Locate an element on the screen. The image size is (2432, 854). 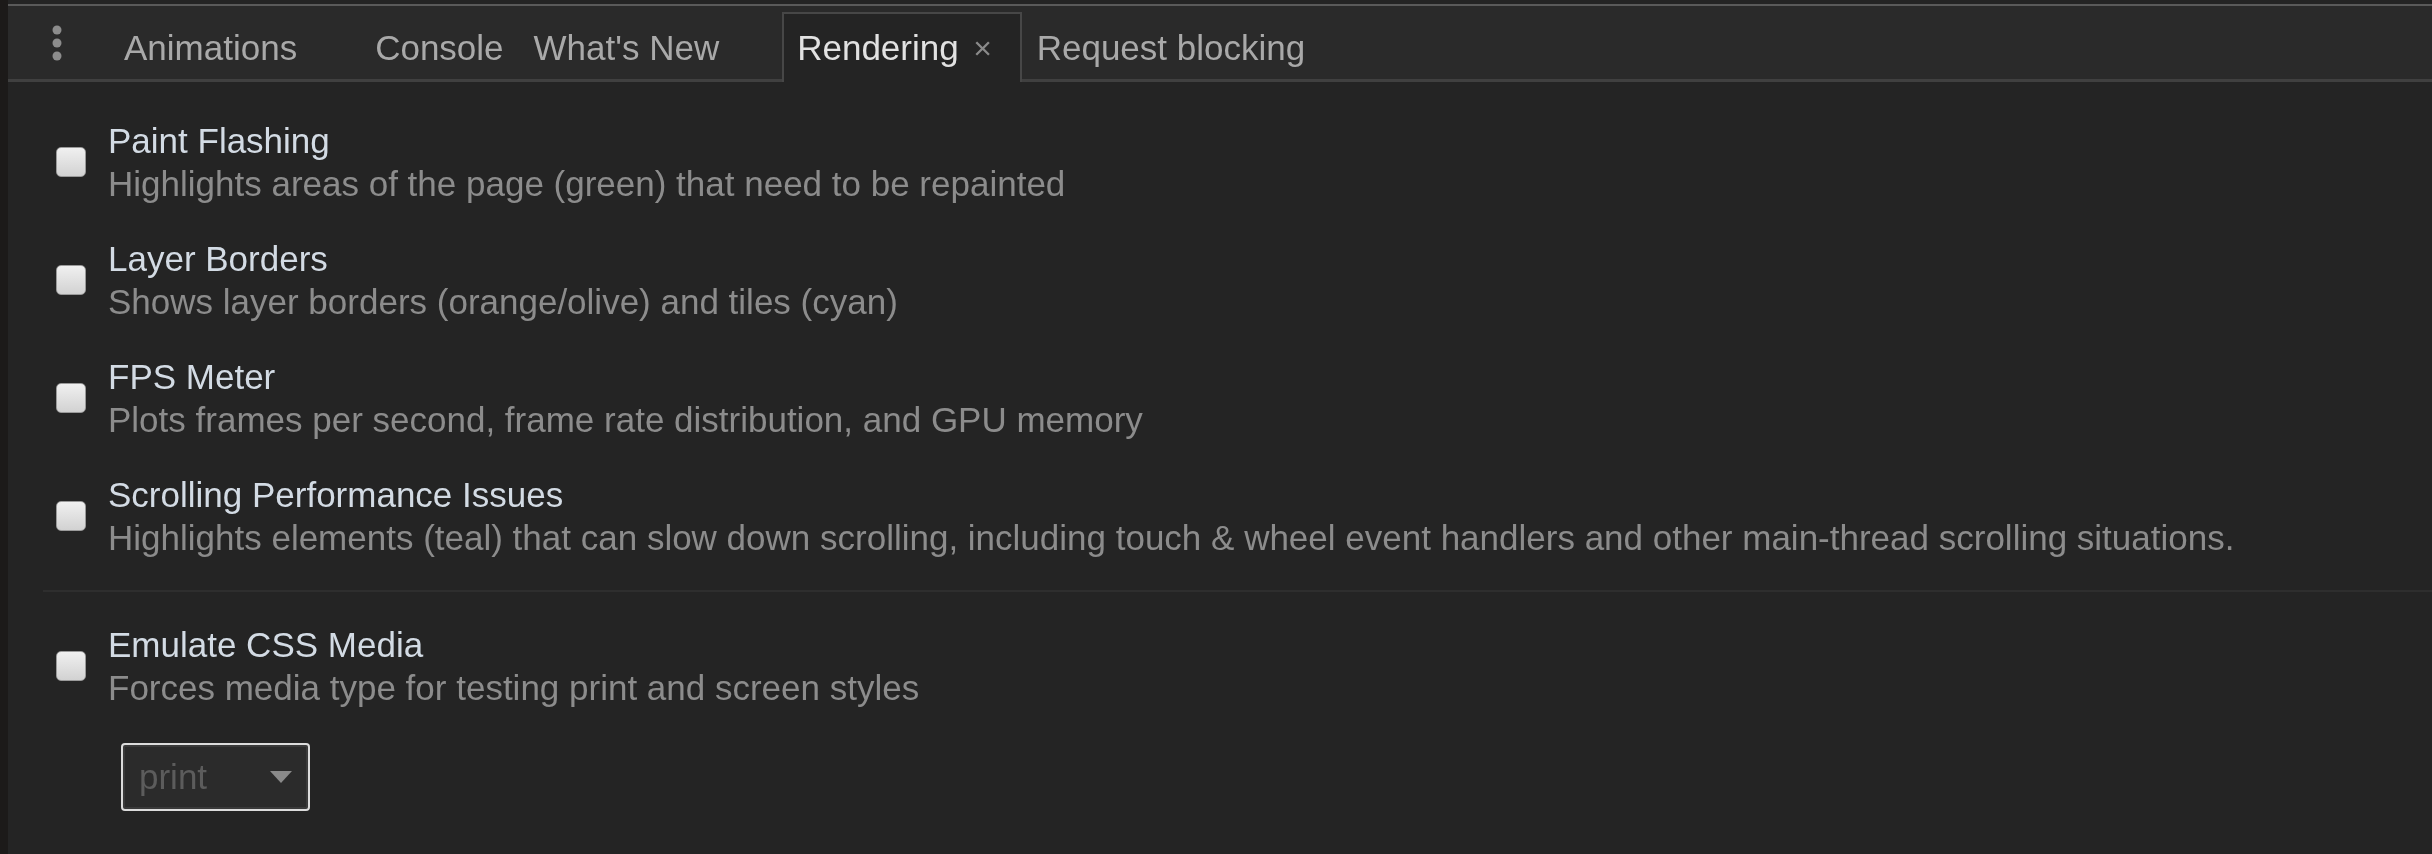
option-description: Shows layer borders (orange/olive) and tiles (cyan) is located at coordinates (503, 302).